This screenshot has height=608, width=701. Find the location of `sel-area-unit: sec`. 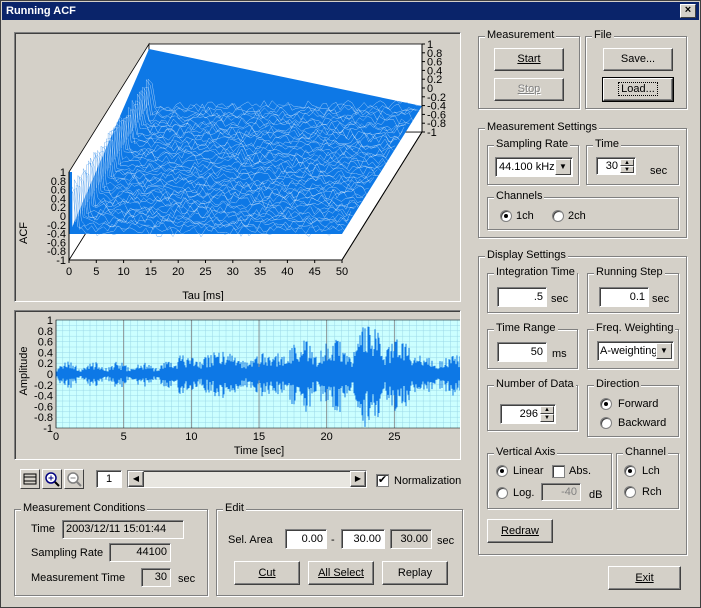

sel-area-unit: sec is located at coordinates (446, 541).